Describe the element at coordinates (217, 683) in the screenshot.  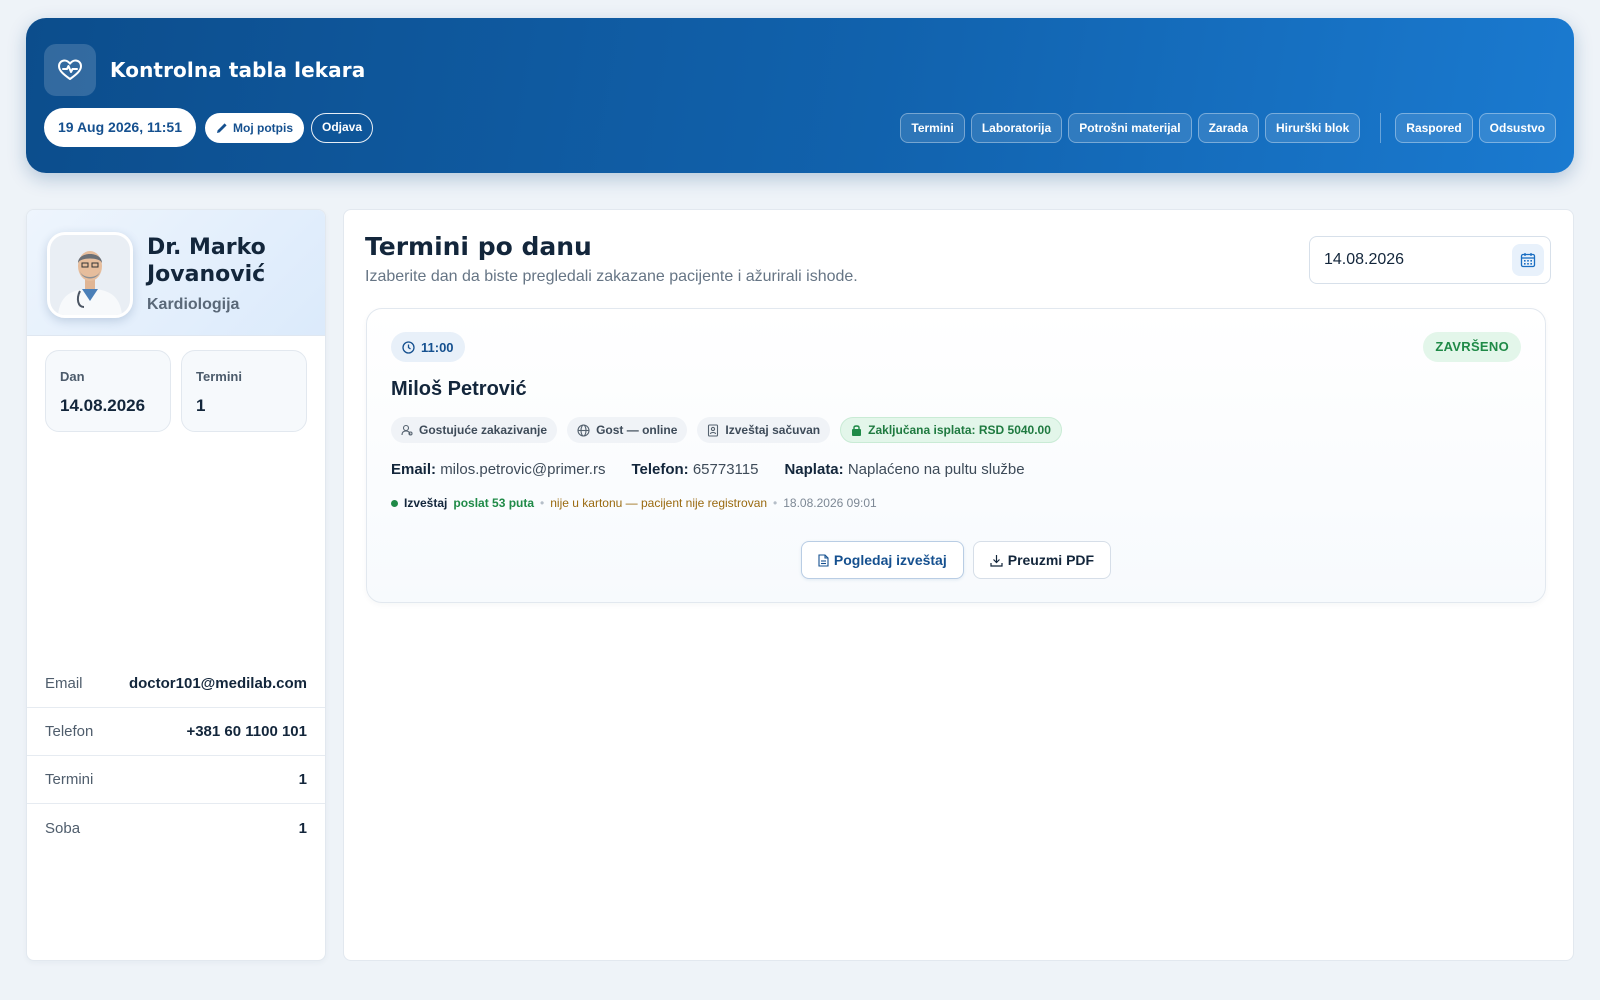
I see `info-value: doctor101@medilab.com` at that location.